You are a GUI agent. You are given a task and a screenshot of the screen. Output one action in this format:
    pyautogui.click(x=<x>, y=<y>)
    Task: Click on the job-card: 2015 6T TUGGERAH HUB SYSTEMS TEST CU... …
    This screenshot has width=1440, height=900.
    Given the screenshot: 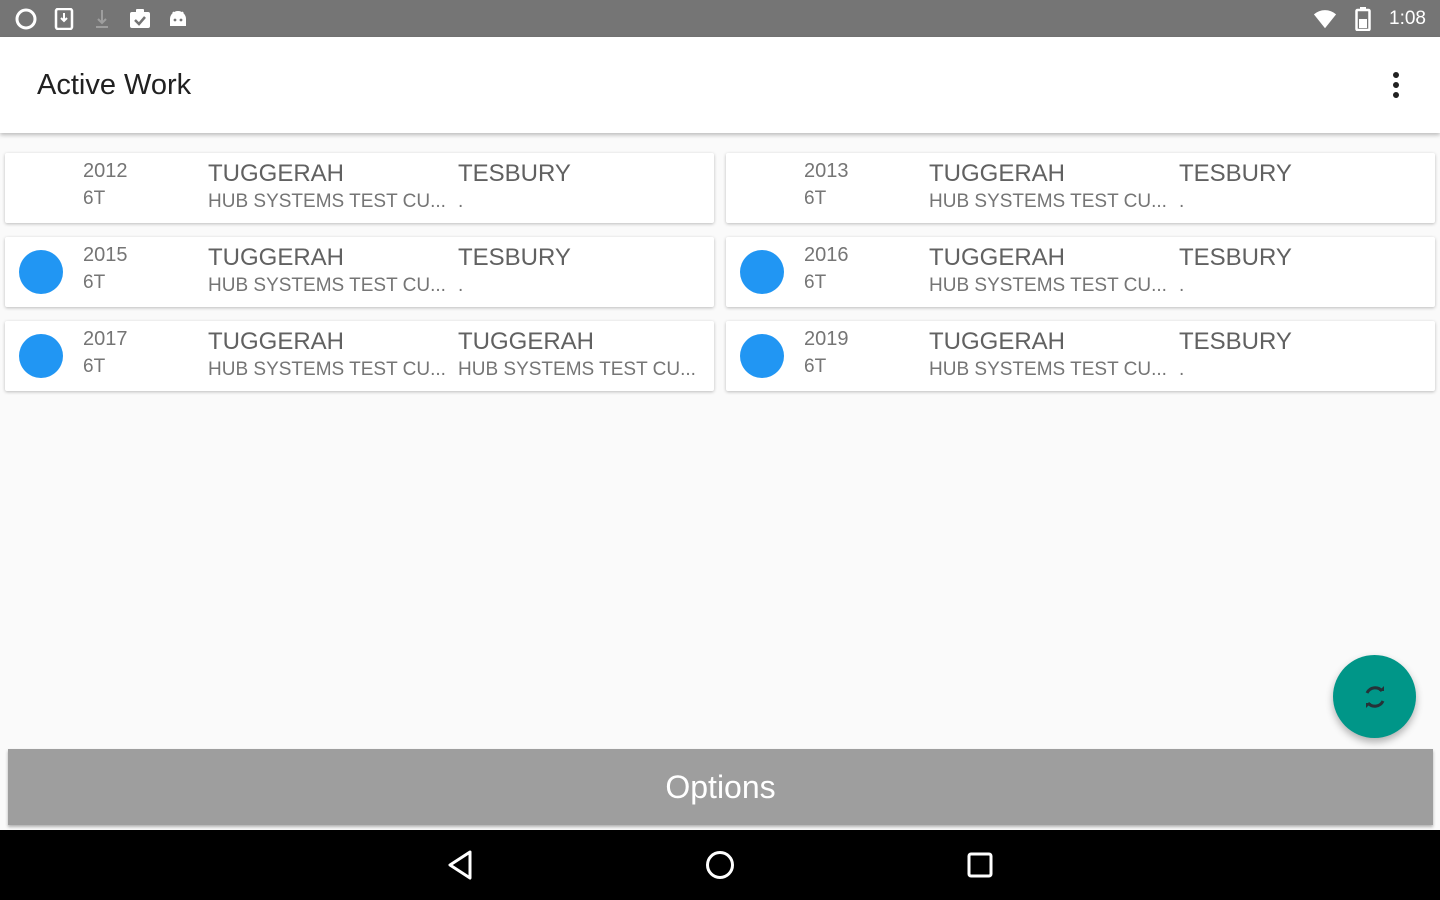 What is the action you would take?
    pyautogui.click(x=359, y=272)
    